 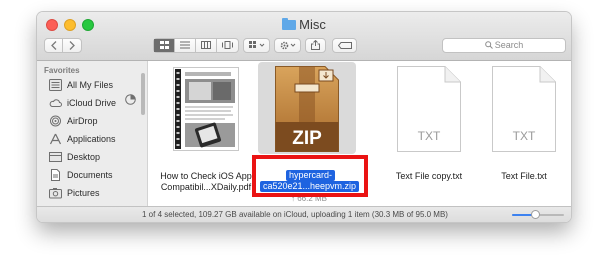 I want to click on sidebar-item-documents: Documents, so click(x=97, y=175).